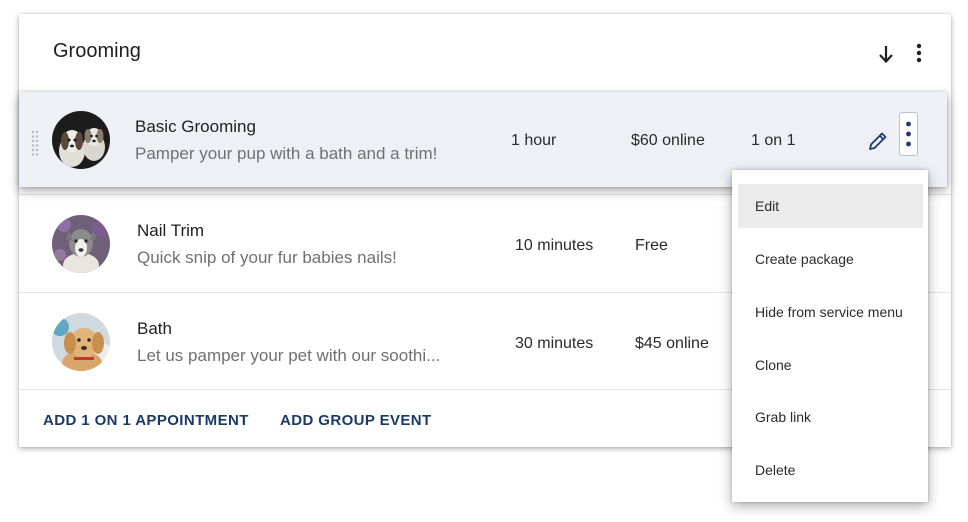  I want to click on service-price: $45 online, so click(672, 343).